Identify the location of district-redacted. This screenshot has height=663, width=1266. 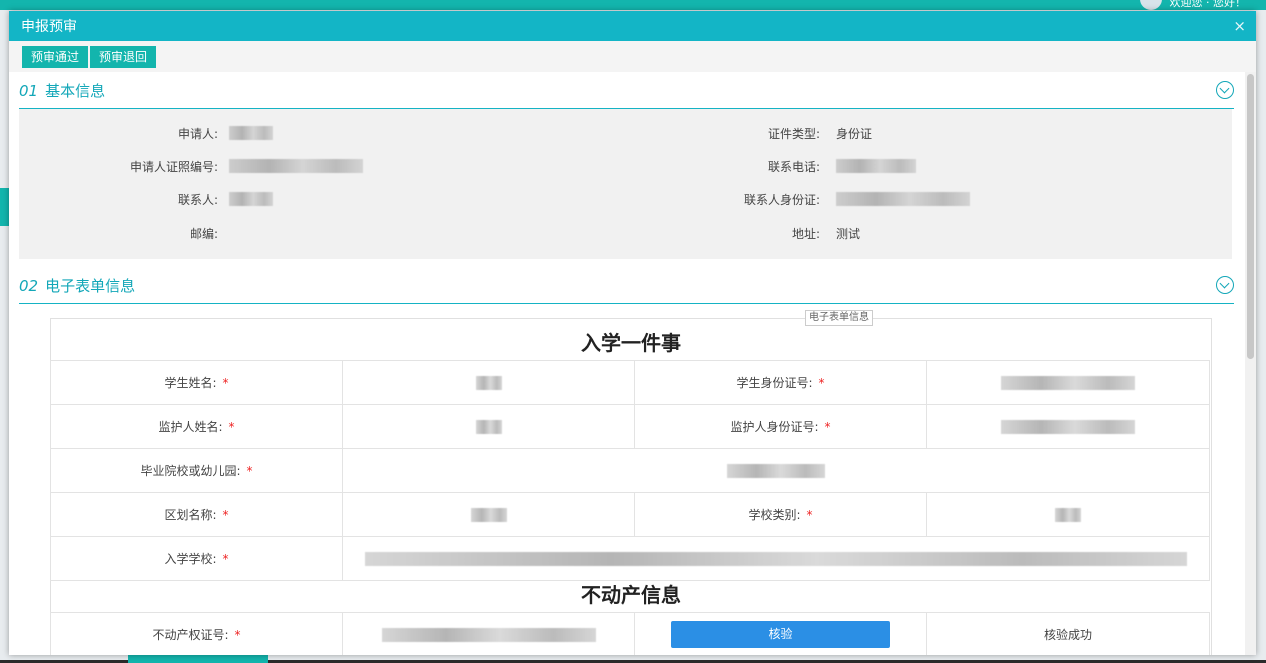
(488, 514).